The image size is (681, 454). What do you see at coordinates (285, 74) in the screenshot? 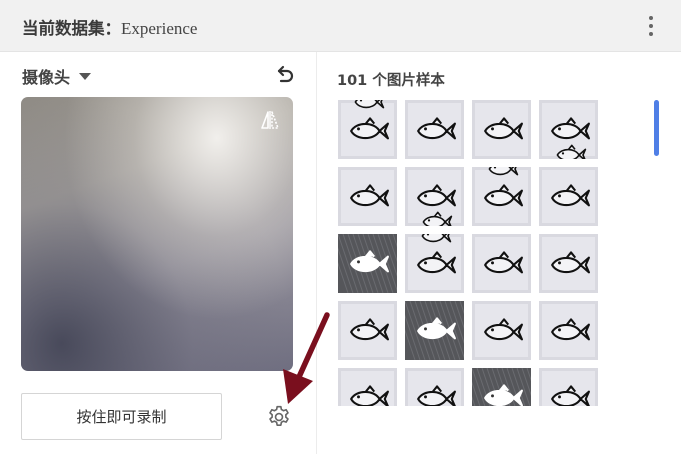
I see `undo-icon` at bounding box center [285, 74].